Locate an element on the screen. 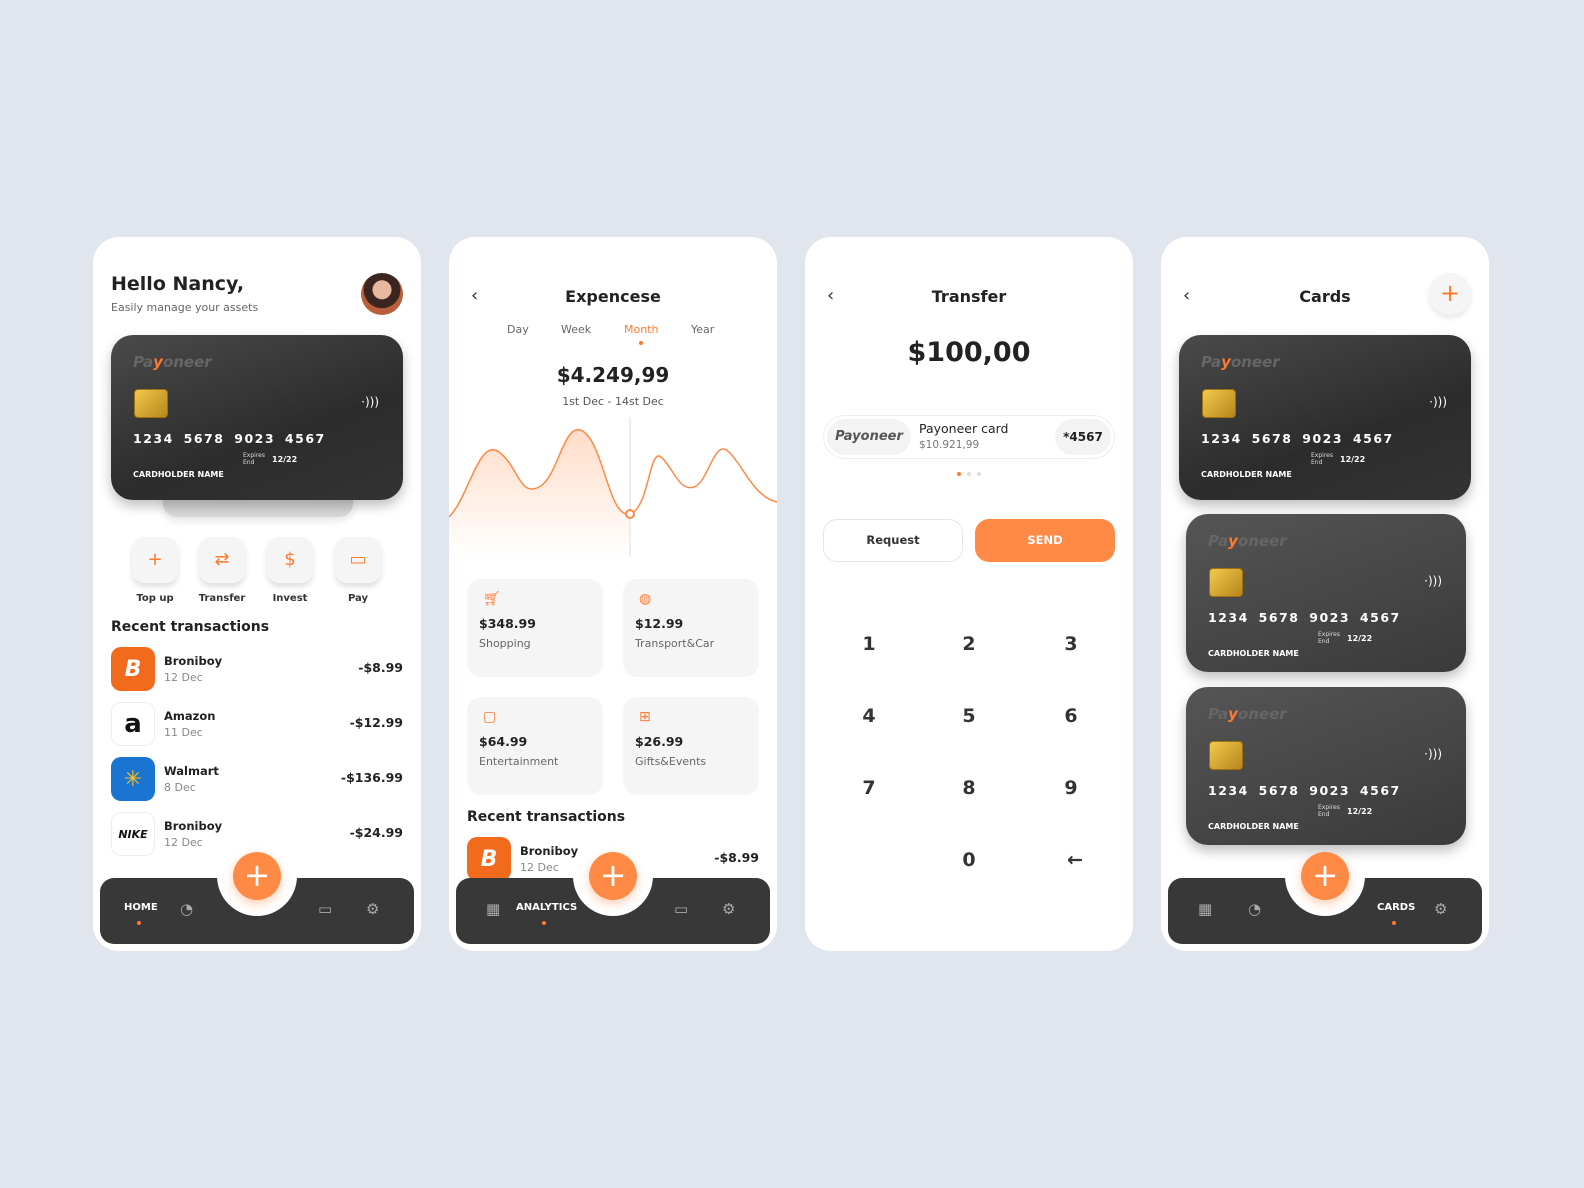  category-gifts: ⊞ $26.99 Gifts&Events is located at coordinates (691, 746).